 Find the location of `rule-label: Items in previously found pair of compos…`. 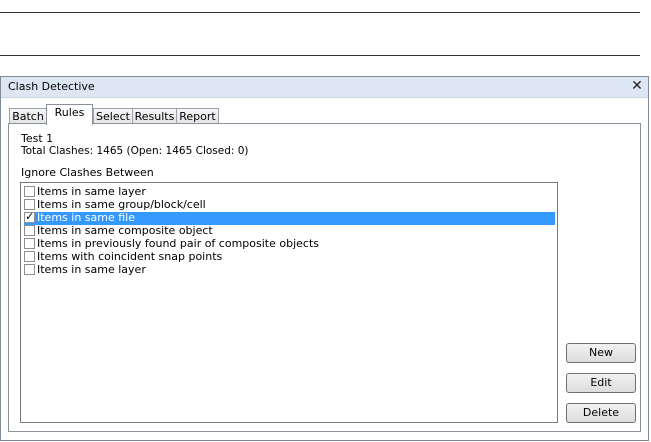

rule-label: Items in previously found pair of compos… is located at coordinates (178, 243).